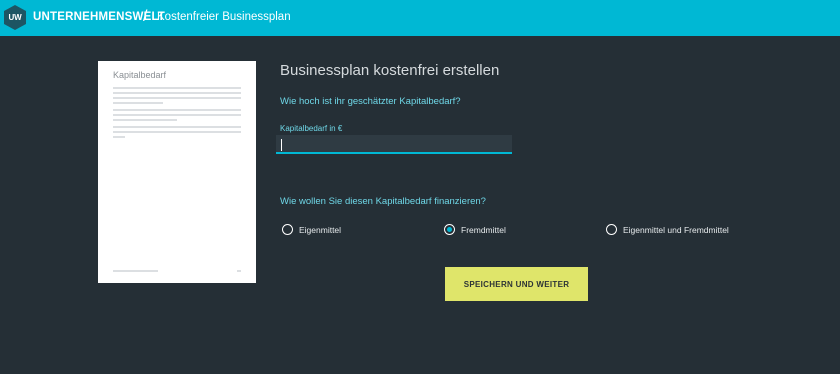  I want to click on text-cursor, so click(281, 145).